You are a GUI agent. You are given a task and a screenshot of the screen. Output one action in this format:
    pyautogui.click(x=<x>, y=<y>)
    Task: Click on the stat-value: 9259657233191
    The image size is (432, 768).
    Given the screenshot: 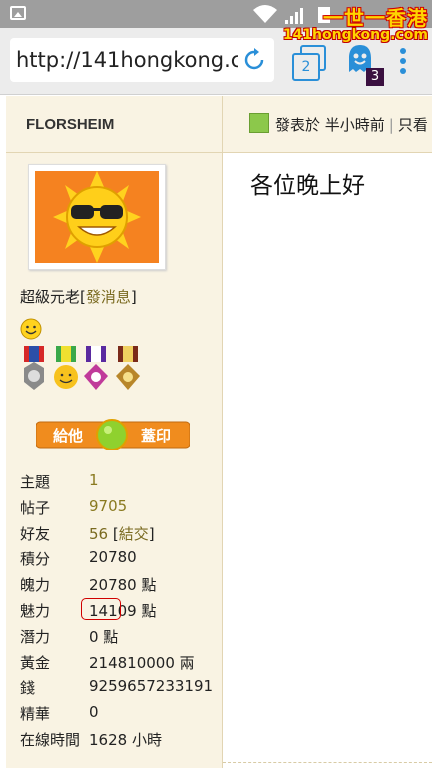 What is the action you would take?
    pyautogui.click(x=151, y=686)
    